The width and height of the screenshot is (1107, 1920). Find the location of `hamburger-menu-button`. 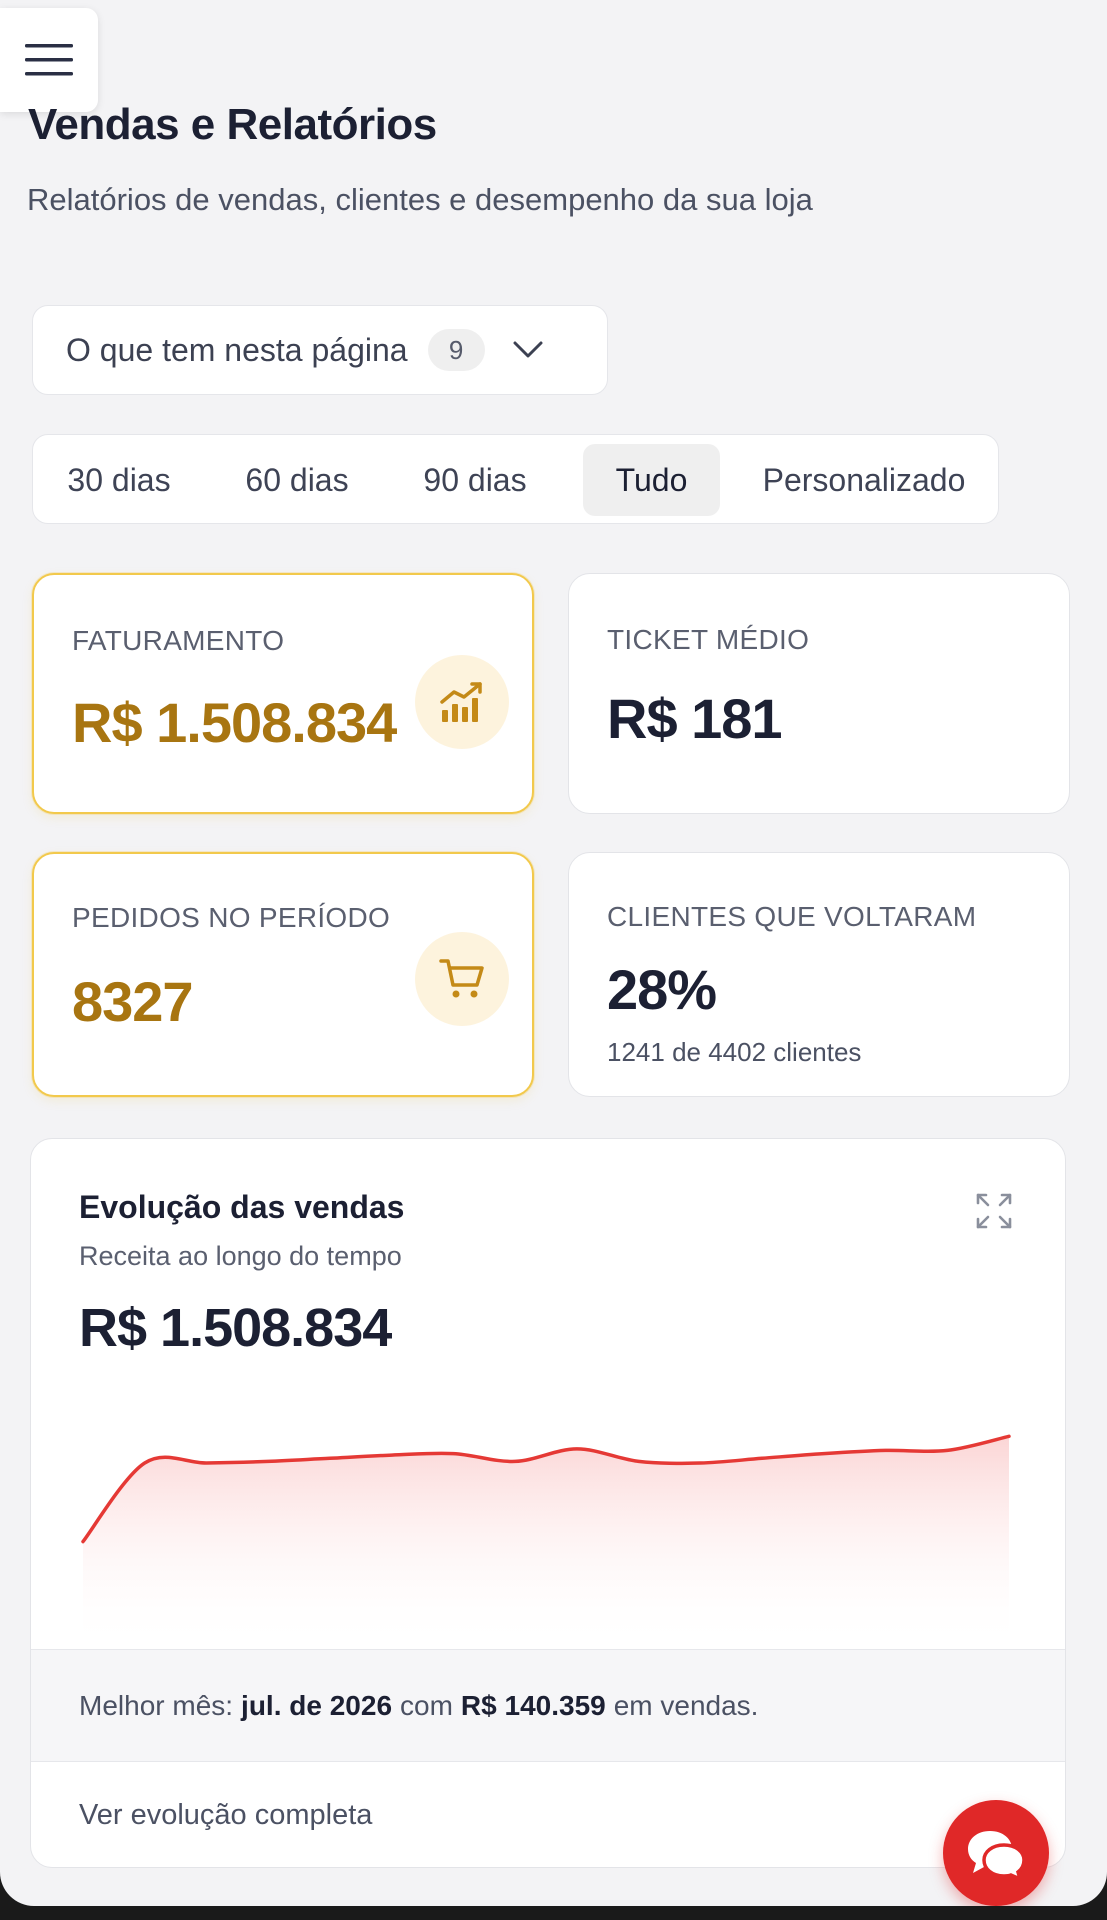

hamburger-menu-button is located at coordinates (49, 60).